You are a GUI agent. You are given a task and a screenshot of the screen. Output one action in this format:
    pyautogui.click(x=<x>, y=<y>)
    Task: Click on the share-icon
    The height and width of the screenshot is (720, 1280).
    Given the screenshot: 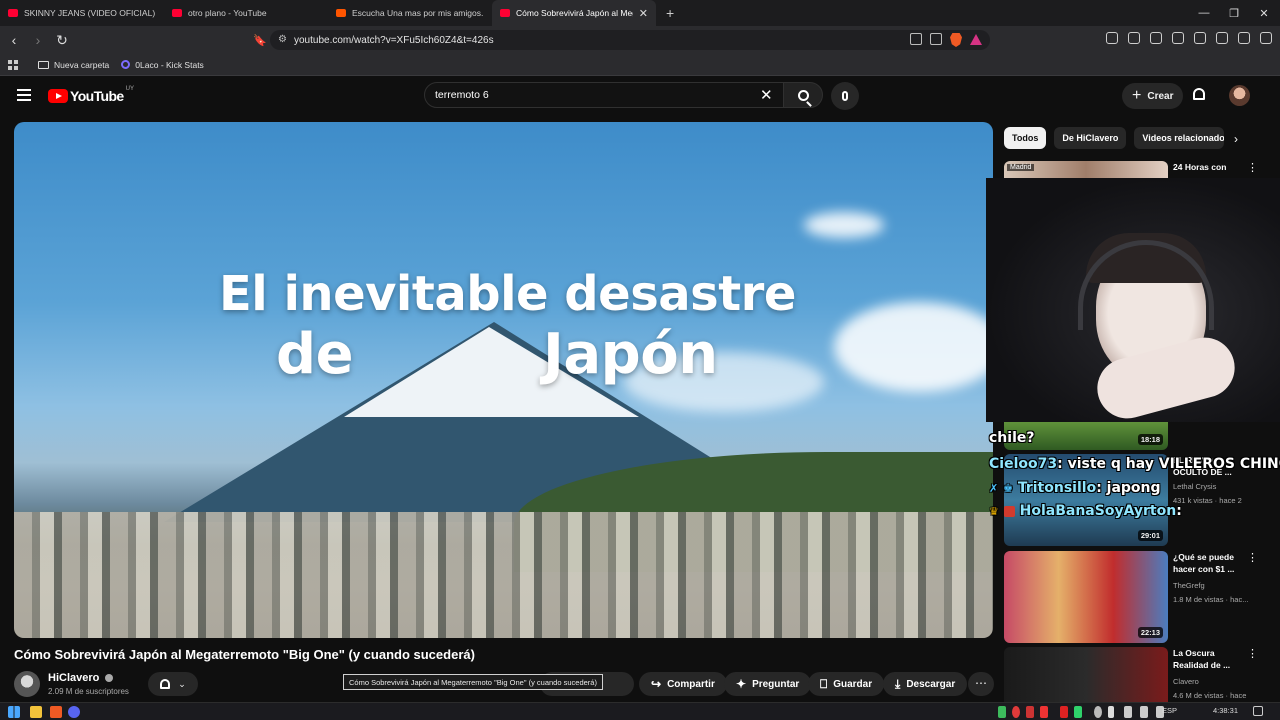 What is the action you would take?
    pyautogui.click(x=936, y=39)
    